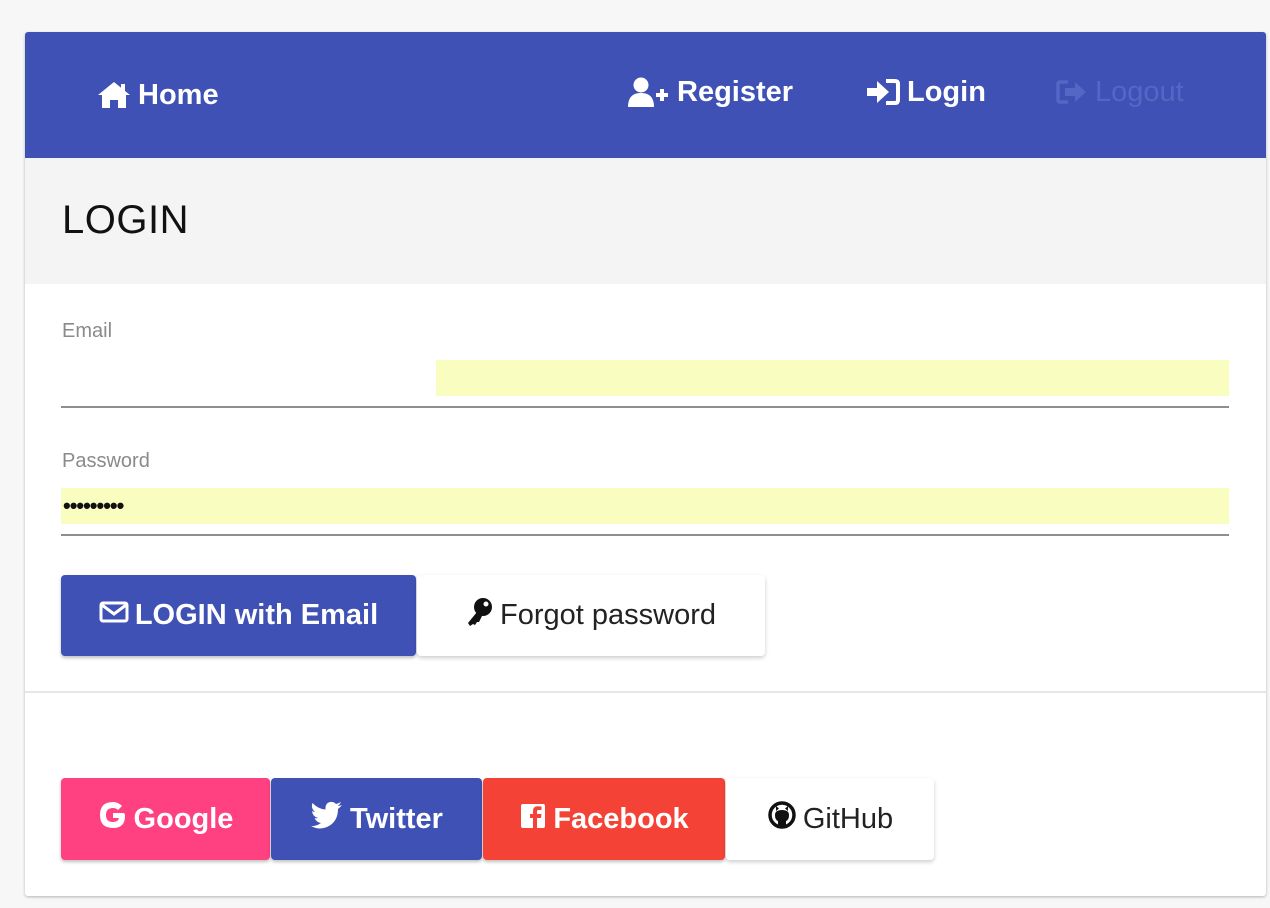 The height and width of the screenshot is (908, 1270). Describe the element at coordinates (645, 407) in the screenshot. I see `email-underline` at that location.